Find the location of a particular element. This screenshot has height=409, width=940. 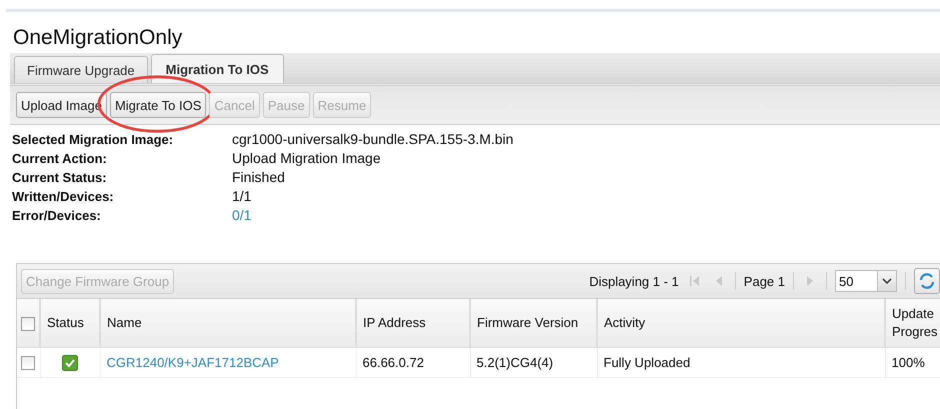

detail-label: Error/Devices: is located at coordinates (57, 216).